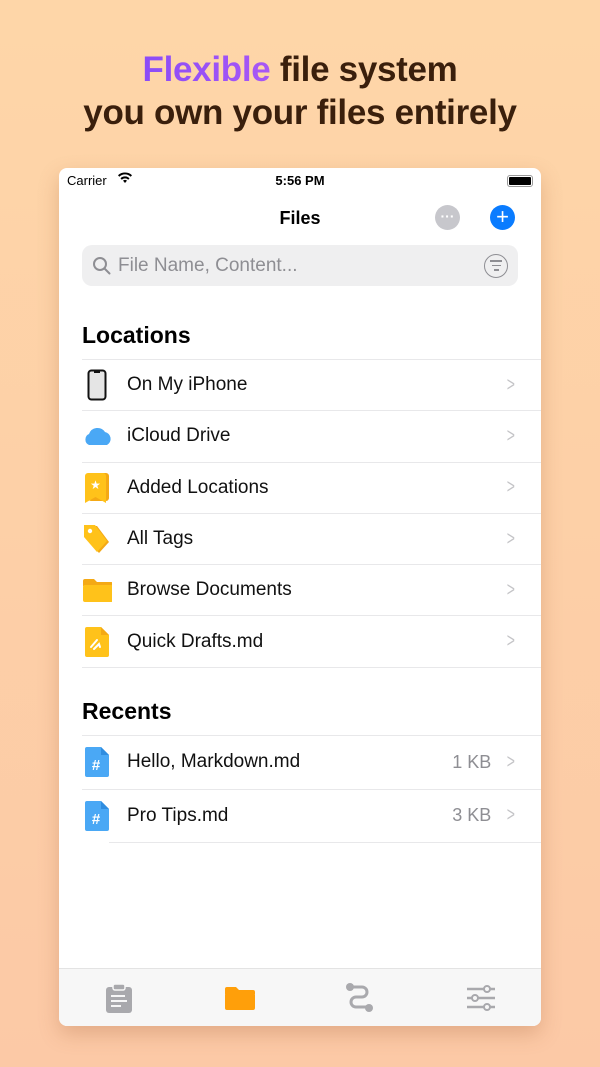  Describe the element at coordinates (472, 761) in the screenshot. I see `file-size: 1 KB` at that location.